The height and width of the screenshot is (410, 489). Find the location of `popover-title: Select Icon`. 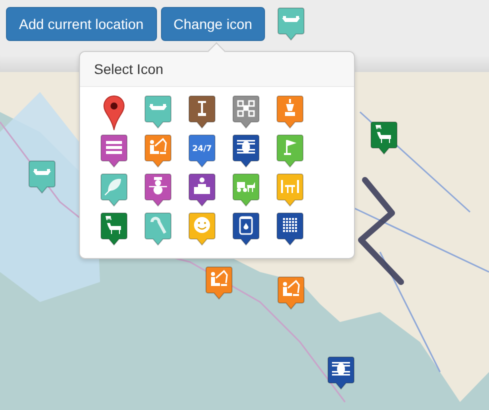

popover-title: Select Icon is located at coordinates (217, 69).